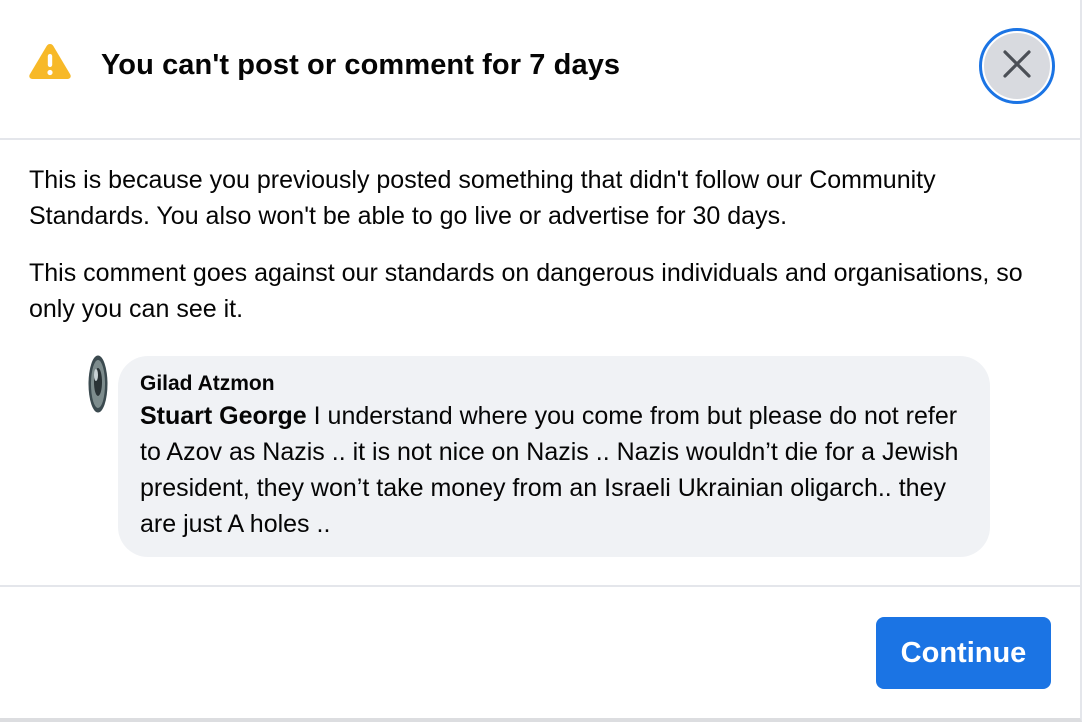 The width and height of the screenshot is (1082, 722). I want to click on dialog-title: You can't post or comment for 7 days, so click(361, 65).